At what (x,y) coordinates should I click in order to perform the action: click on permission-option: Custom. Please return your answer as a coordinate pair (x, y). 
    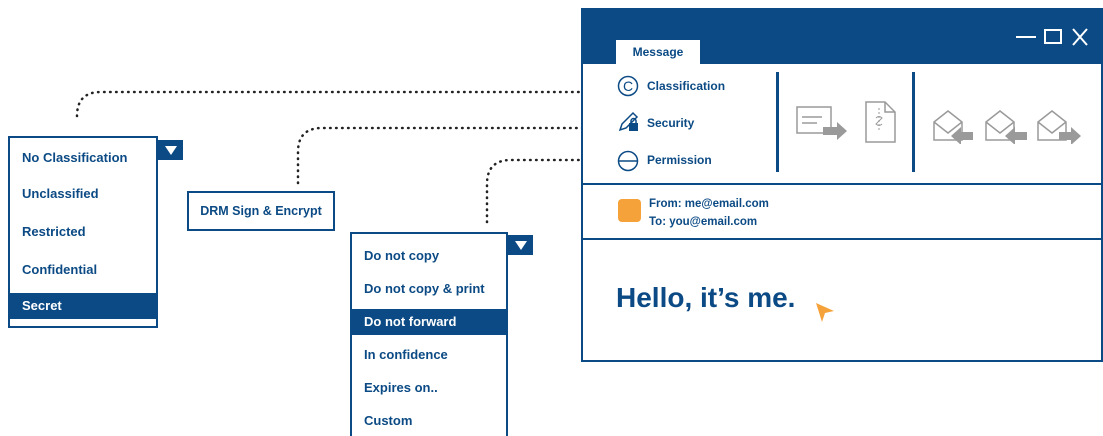
    Looking at the image, I should click on (429, 421).